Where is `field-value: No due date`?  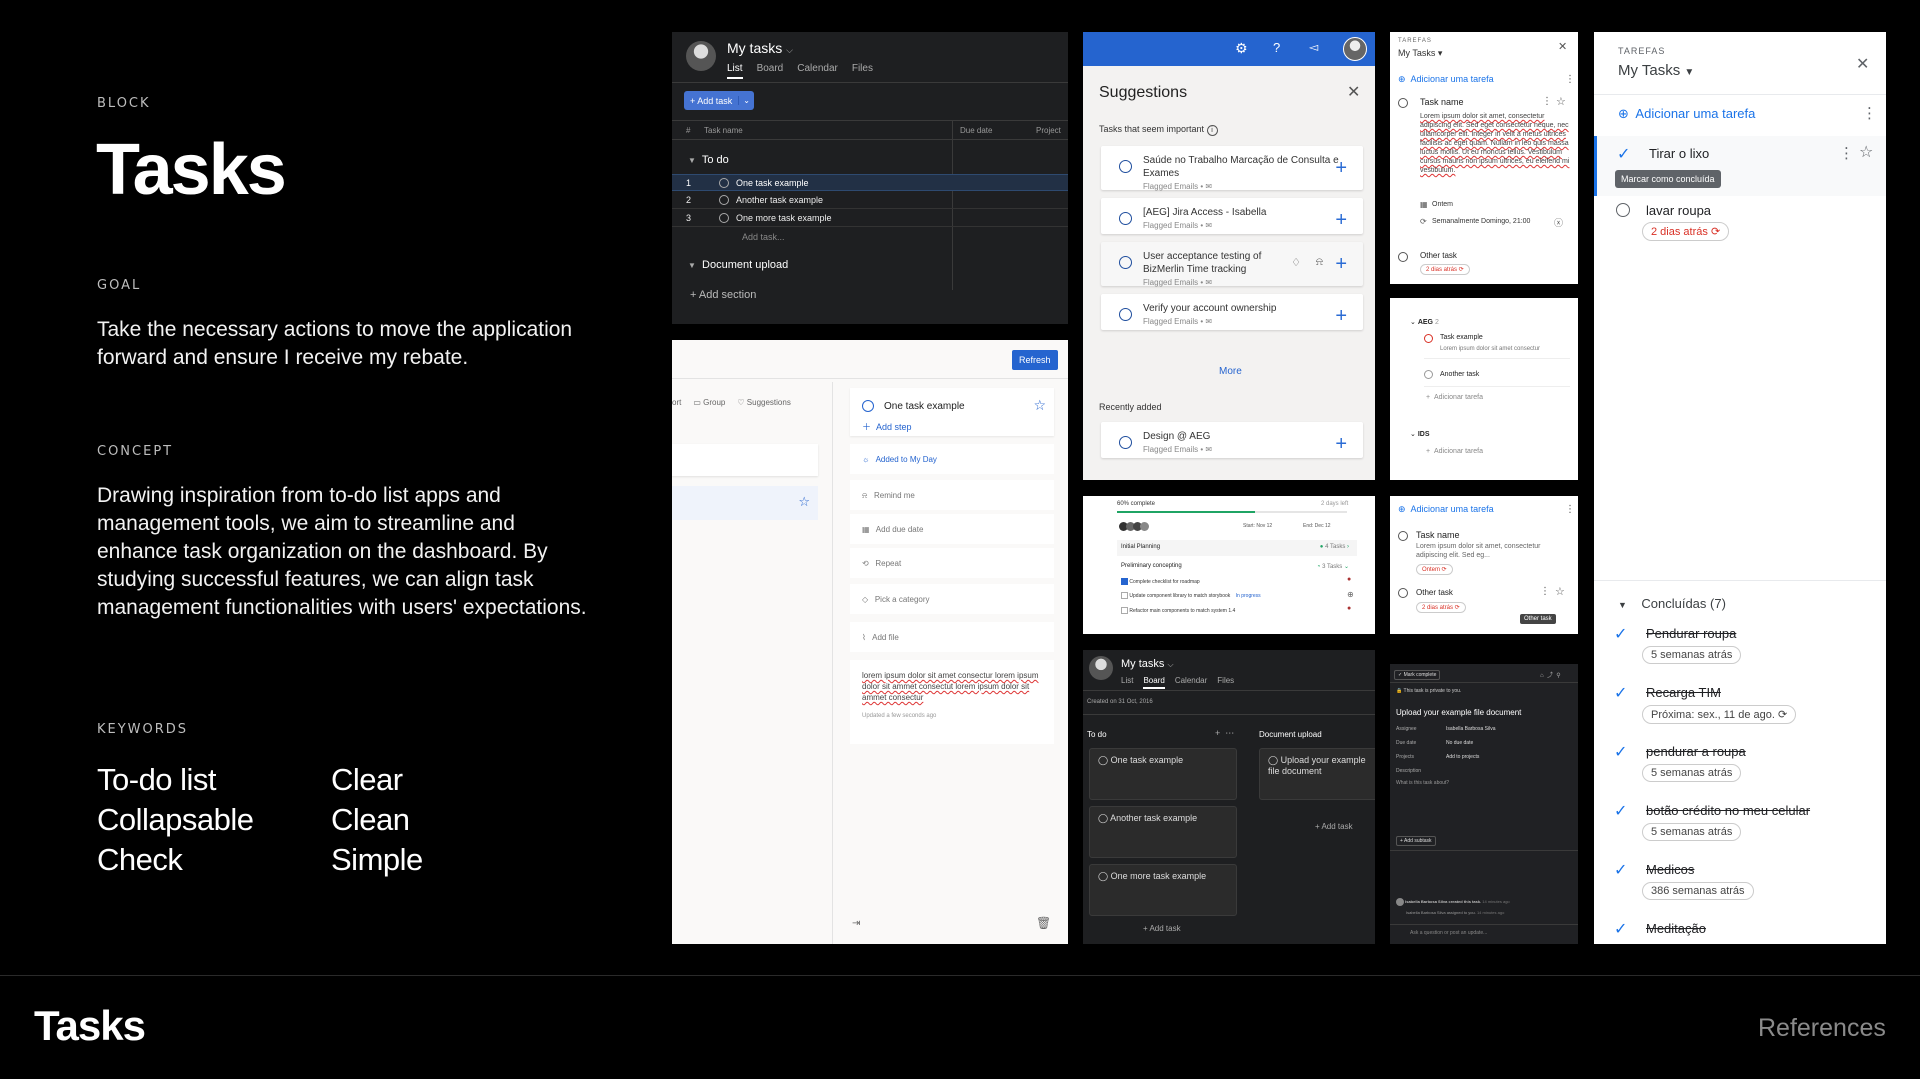
field-value: No due date is located at coordinates (1459, 743).